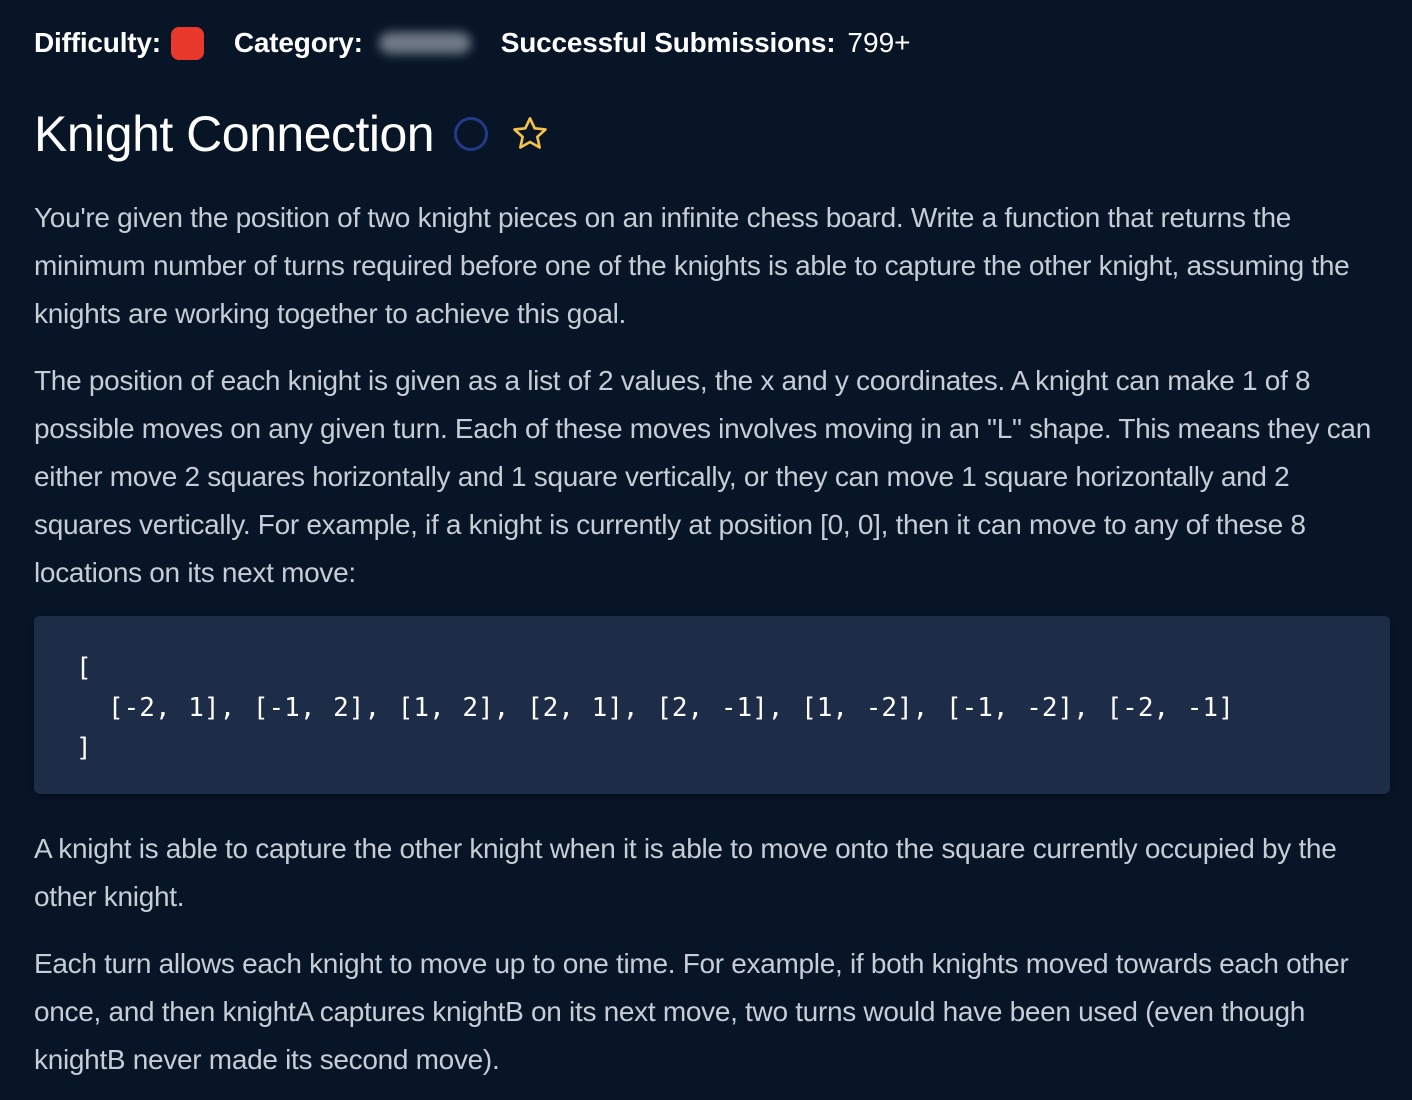 The image size is (1412, 1100). Describe the element at coordinates (424, 43) in the screenshot. I see `category-value-blurred` at that location.